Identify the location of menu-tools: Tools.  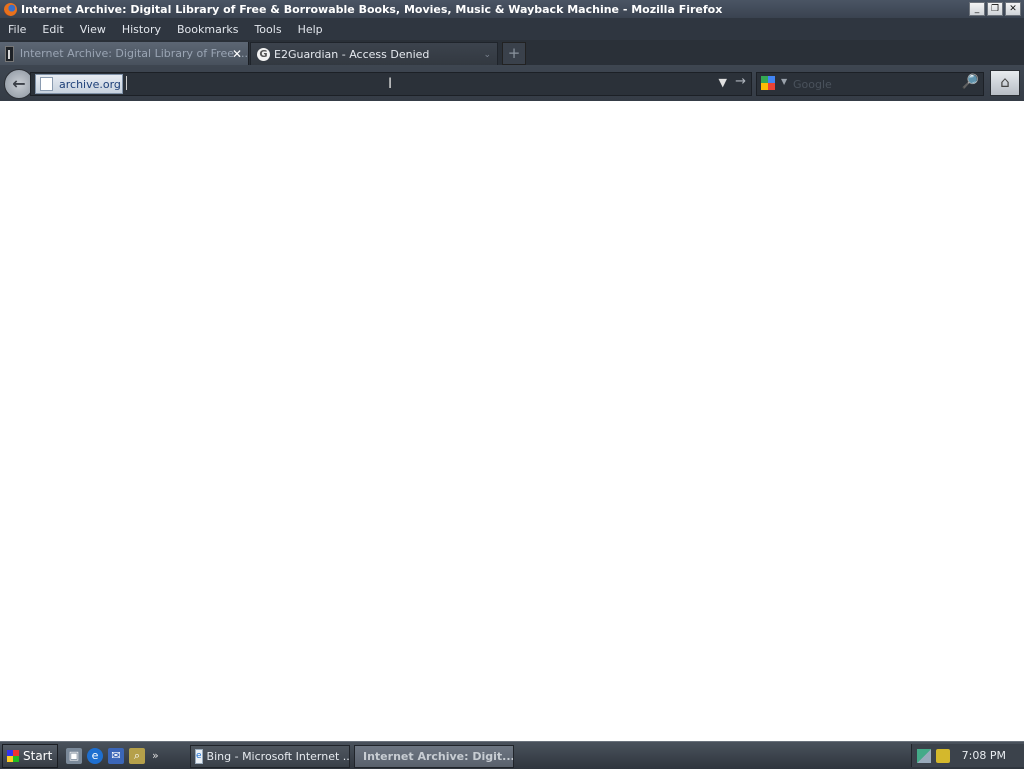
(267, 29).